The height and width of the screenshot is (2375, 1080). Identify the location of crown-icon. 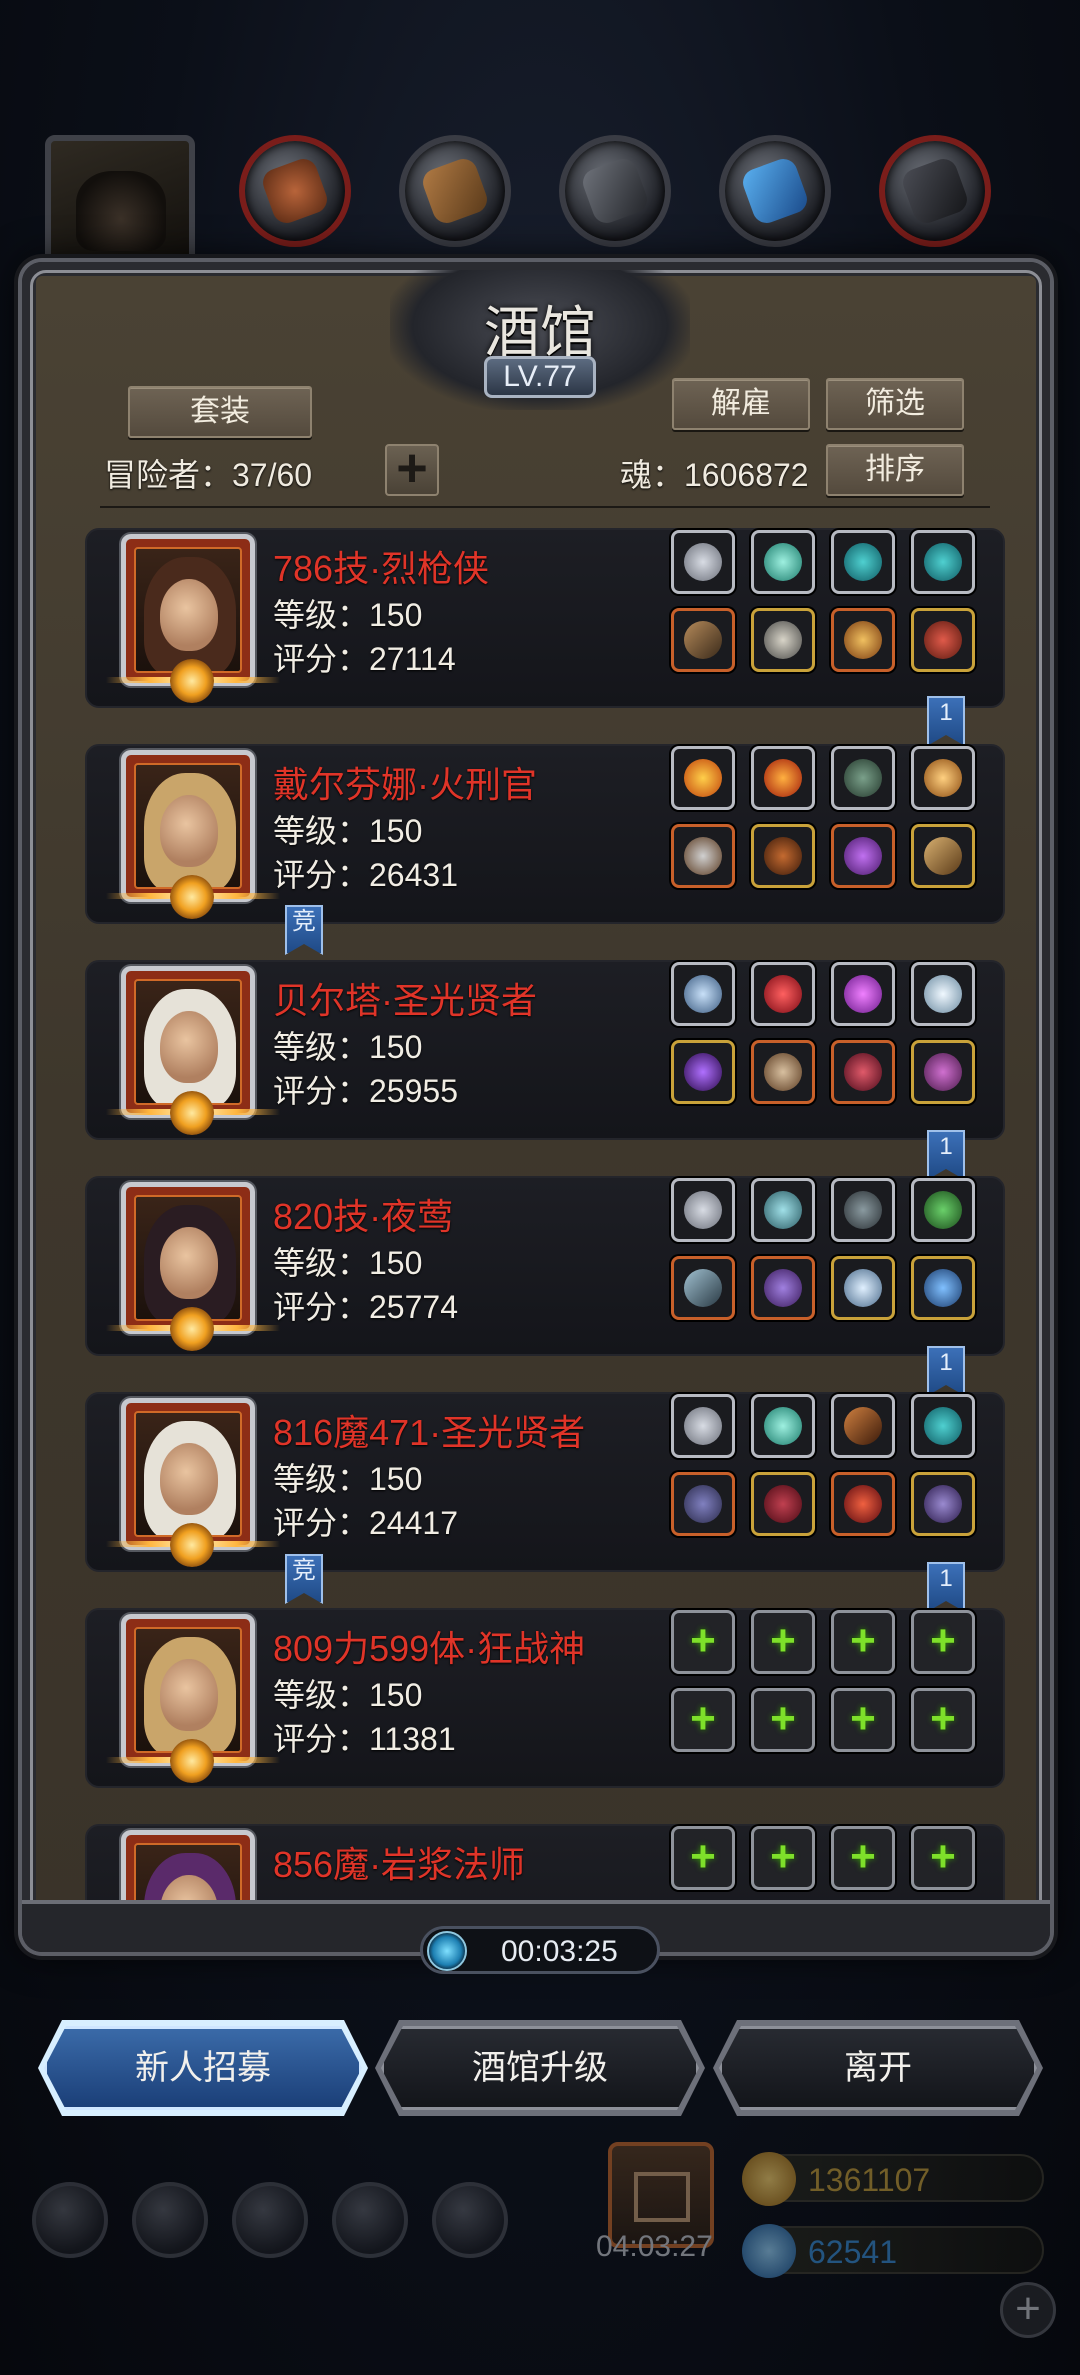
(863, 1504).